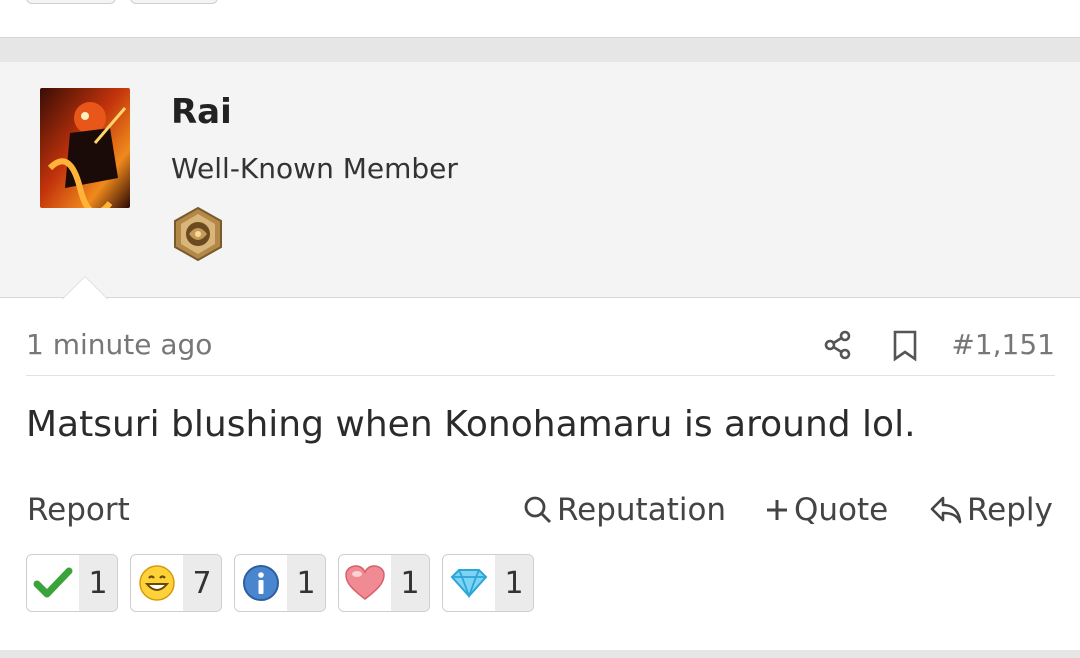 The image size is (1080, 658). What do you see at coordinates (946, 510) in the screenshot?
I see `reply-arrow-icon` at bounding box center [946, 510].